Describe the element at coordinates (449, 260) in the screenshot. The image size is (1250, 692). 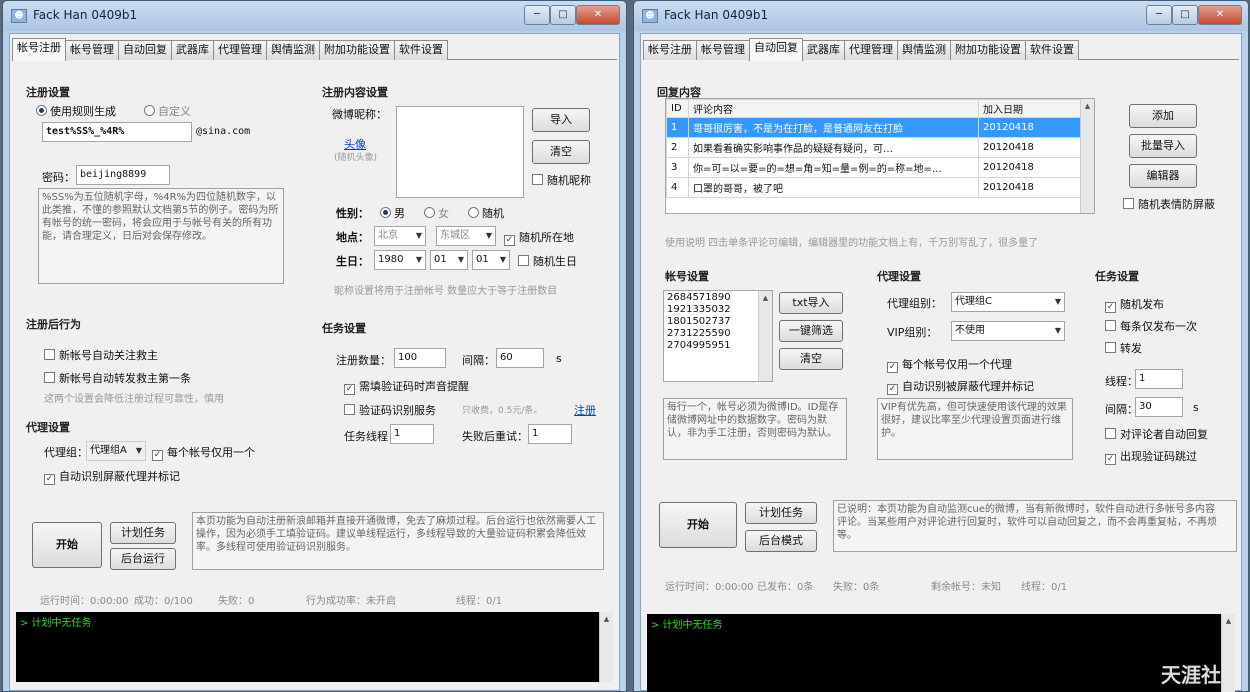
I see `birth-month-select: 01 ▼` at that location.